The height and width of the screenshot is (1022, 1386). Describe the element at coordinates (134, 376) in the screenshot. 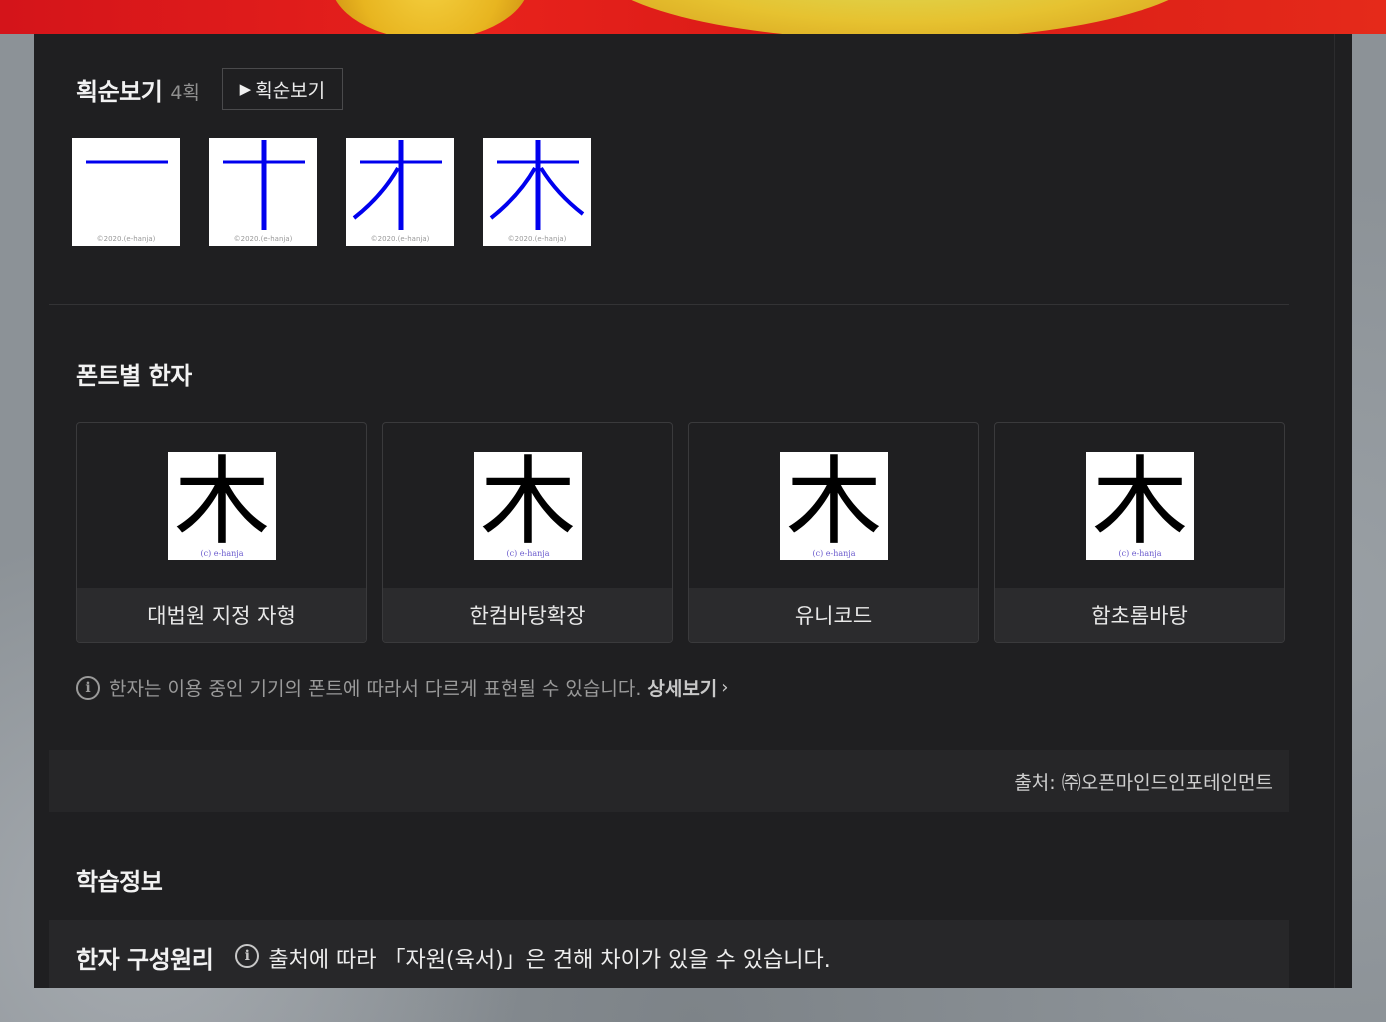

I see `font-section-title: 폰트별 한자` at that location.